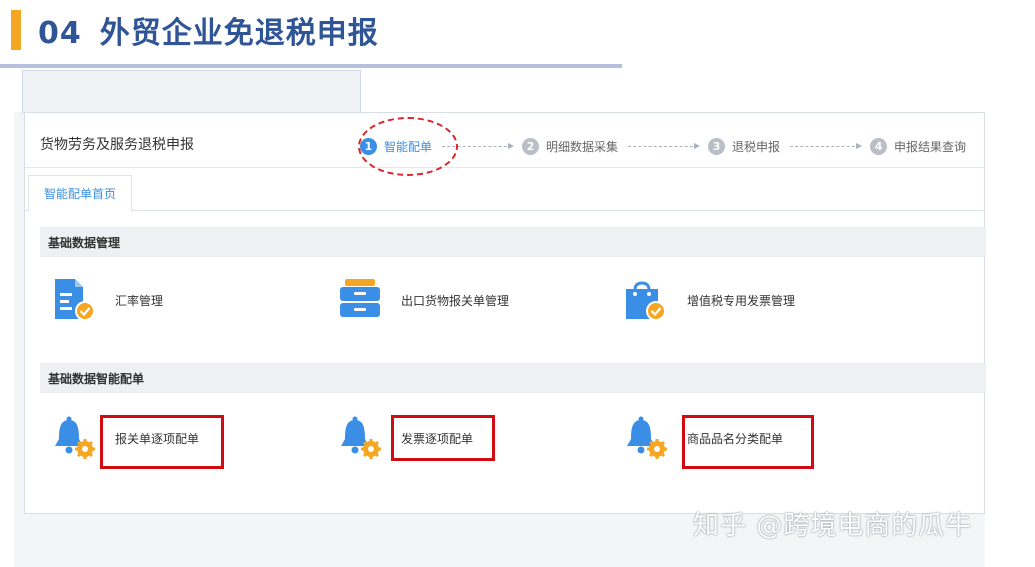 The image size is (1035, 567). Describe the element at coordinates (239, 33) in the screenshot. I see `slide-title-text: 外贸企业免退税申报` at that location.